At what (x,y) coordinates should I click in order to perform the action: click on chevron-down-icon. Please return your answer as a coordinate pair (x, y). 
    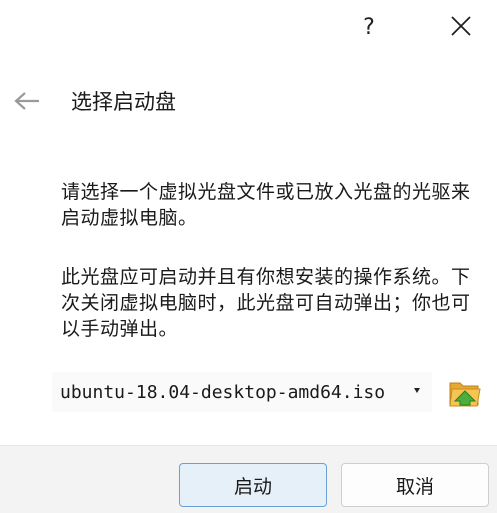
    Looking at the image, I should click on (417, 390).